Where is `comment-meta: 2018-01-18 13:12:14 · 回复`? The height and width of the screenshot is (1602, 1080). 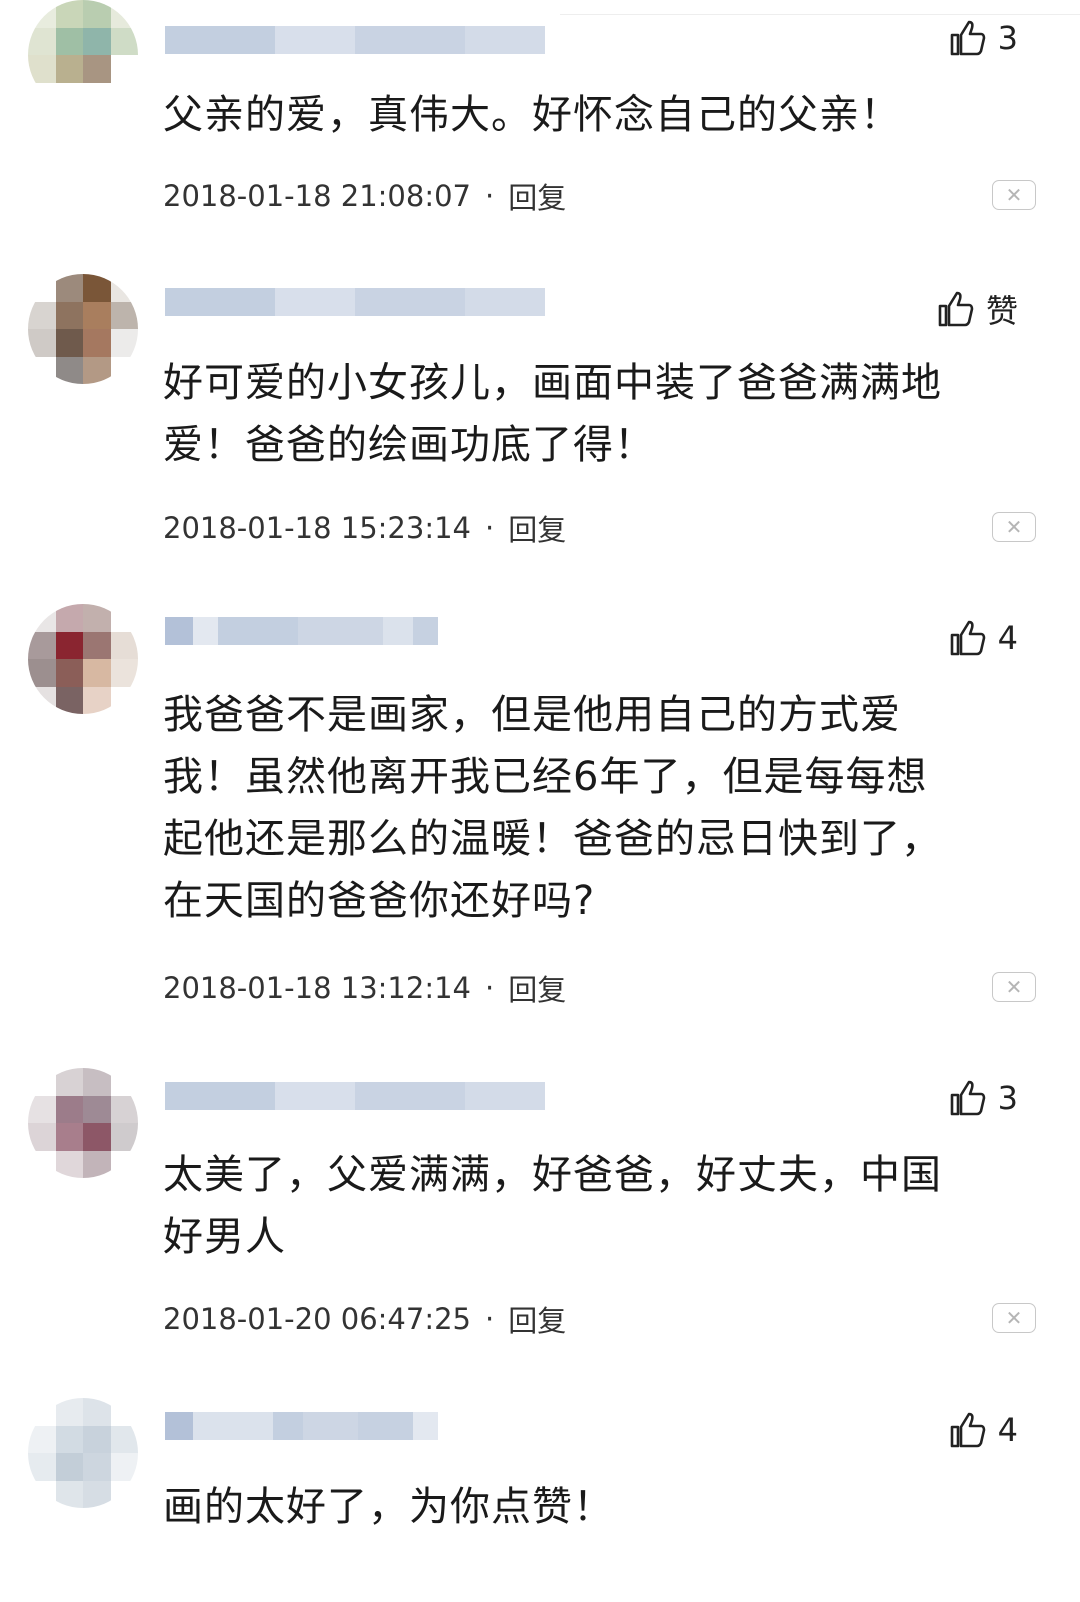 comment-meta: 2018-01-18 13:12:14 · 回复 is located at coordinates (364, 988).